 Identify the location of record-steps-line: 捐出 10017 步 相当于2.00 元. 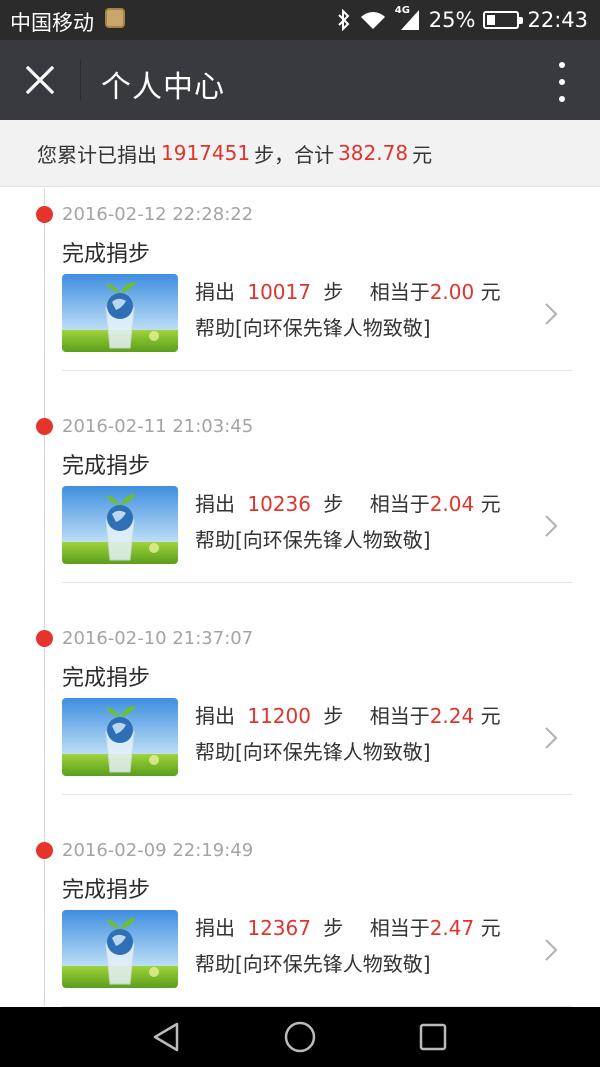
(348, 290).